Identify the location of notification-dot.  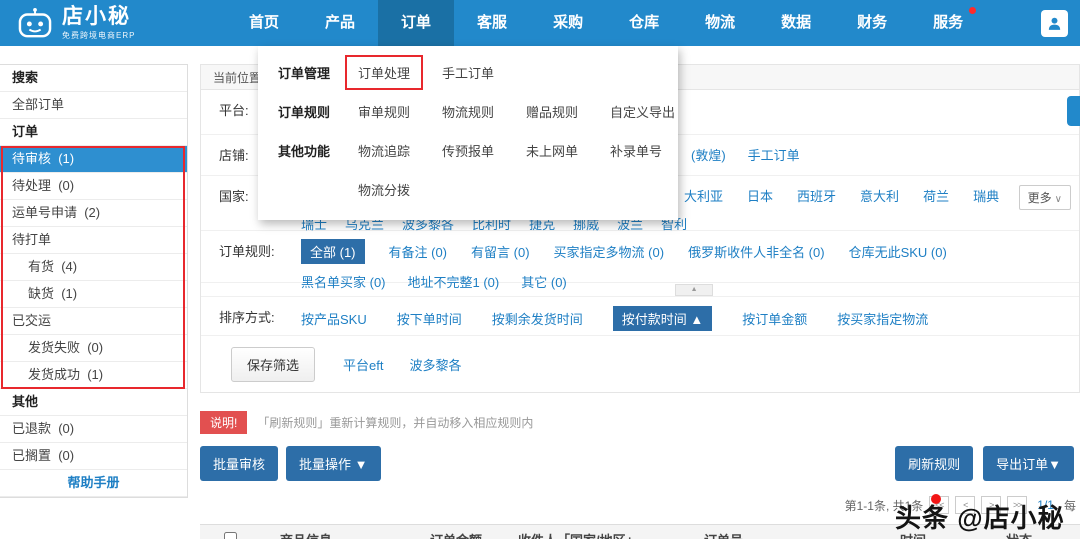
(973, 10).